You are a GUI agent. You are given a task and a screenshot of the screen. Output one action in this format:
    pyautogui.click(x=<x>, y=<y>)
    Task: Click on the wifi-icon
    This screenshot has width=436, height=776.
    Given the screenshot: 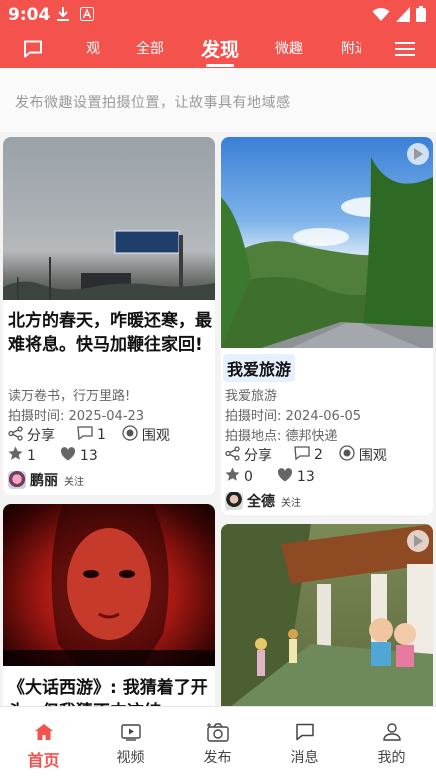 What is the action you would take?
    pyautogui.click(x=381, y=16)
    